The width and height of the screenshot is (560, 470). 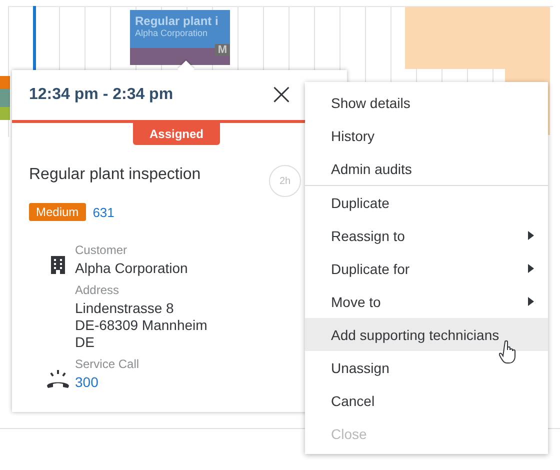 I want to click on menu-item: Cancel, so click(x=426, y=400).